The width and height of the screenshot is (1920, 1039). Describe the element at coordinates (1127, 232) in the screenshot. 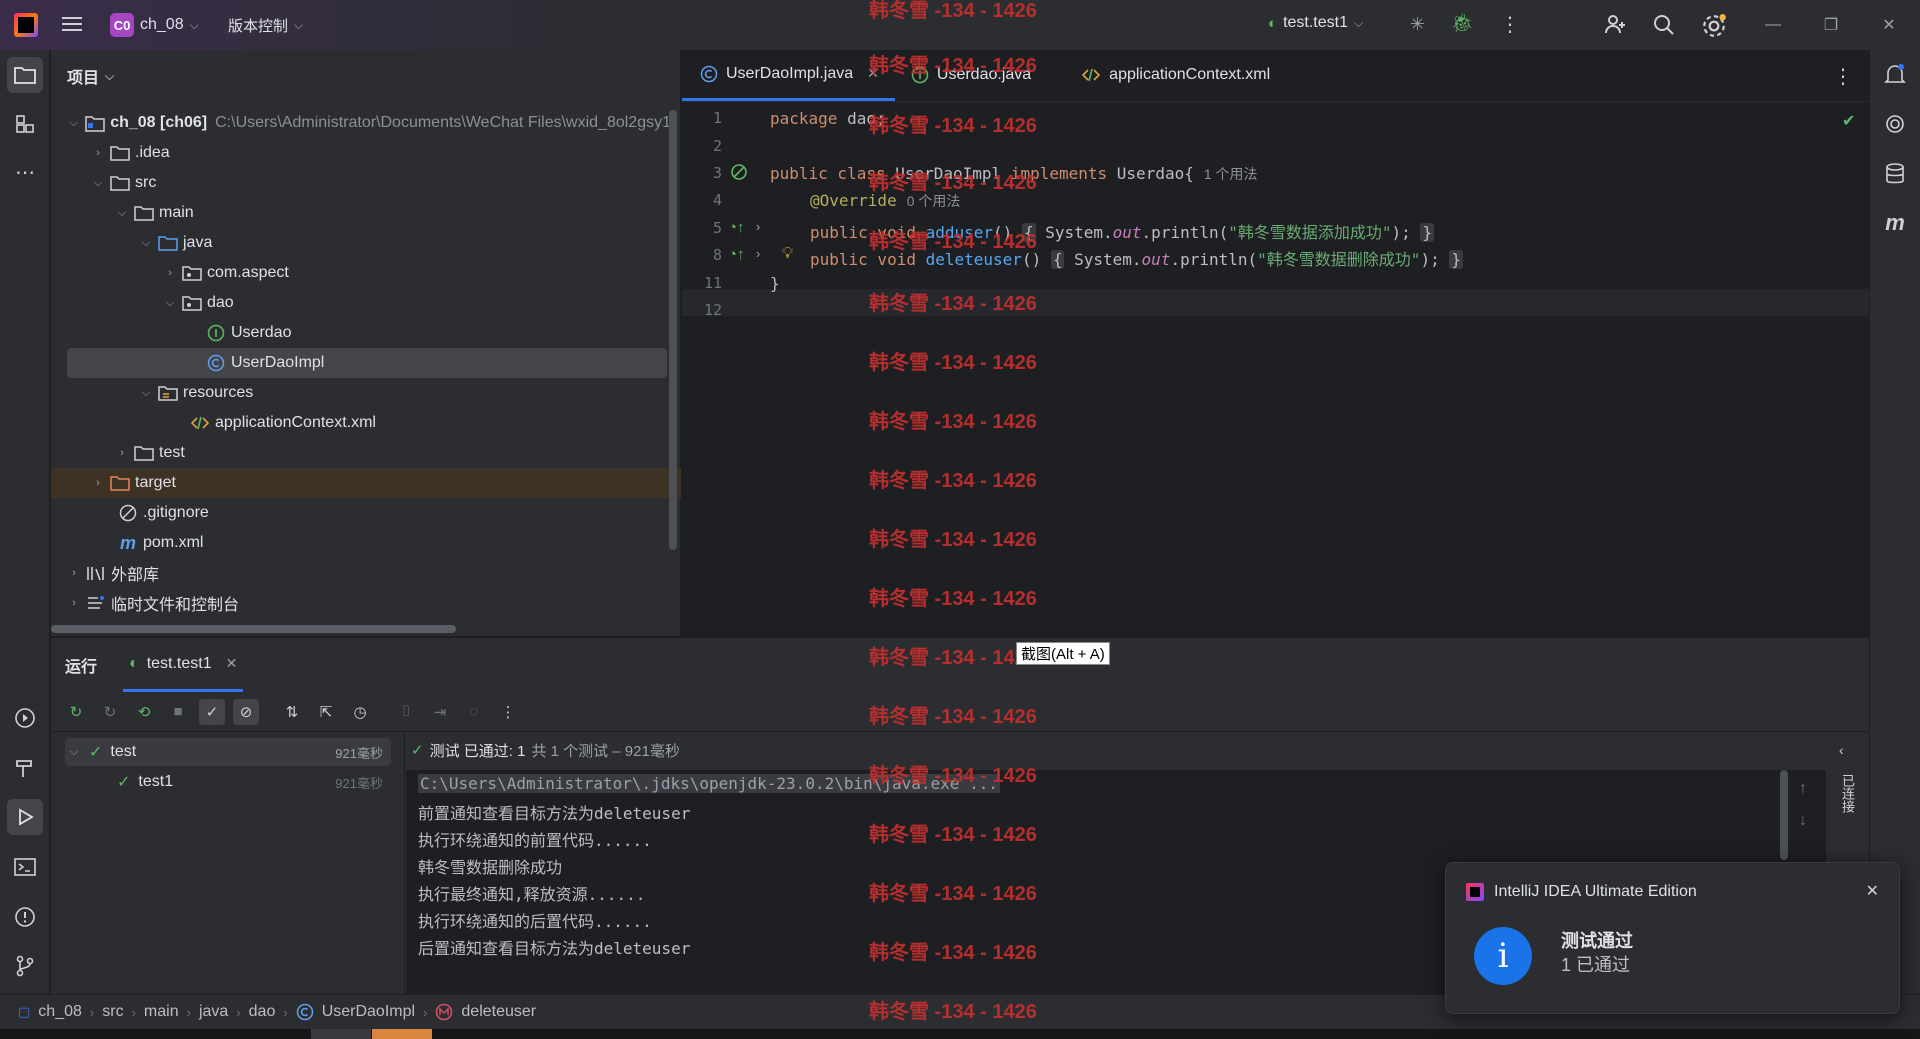

I see `code-token: out` at that location.